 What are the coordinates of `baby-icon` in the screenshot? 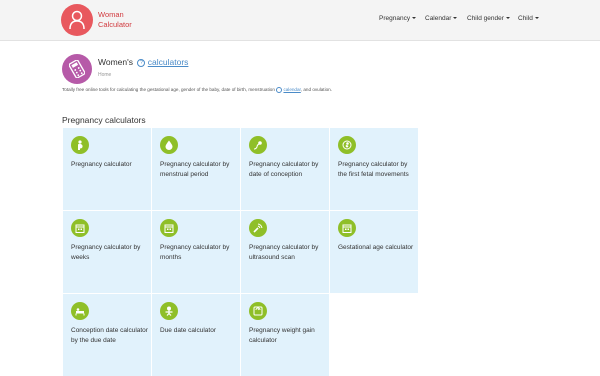 It's located at (169, 311).